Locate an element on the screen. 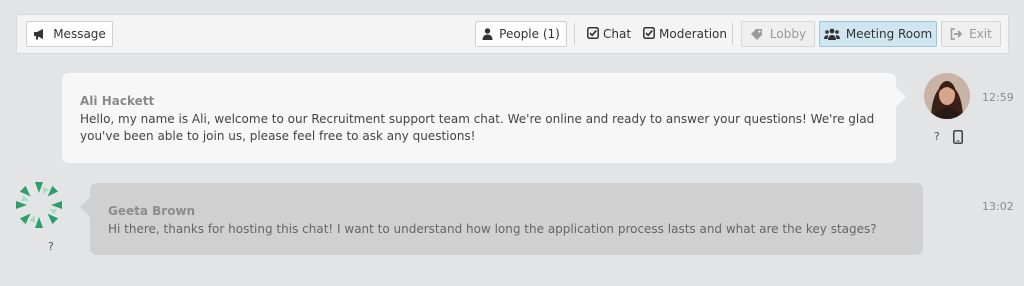 This screenshot has height=286, width=1024. lobby-button: Lobby is located at coordinates (778, 34).